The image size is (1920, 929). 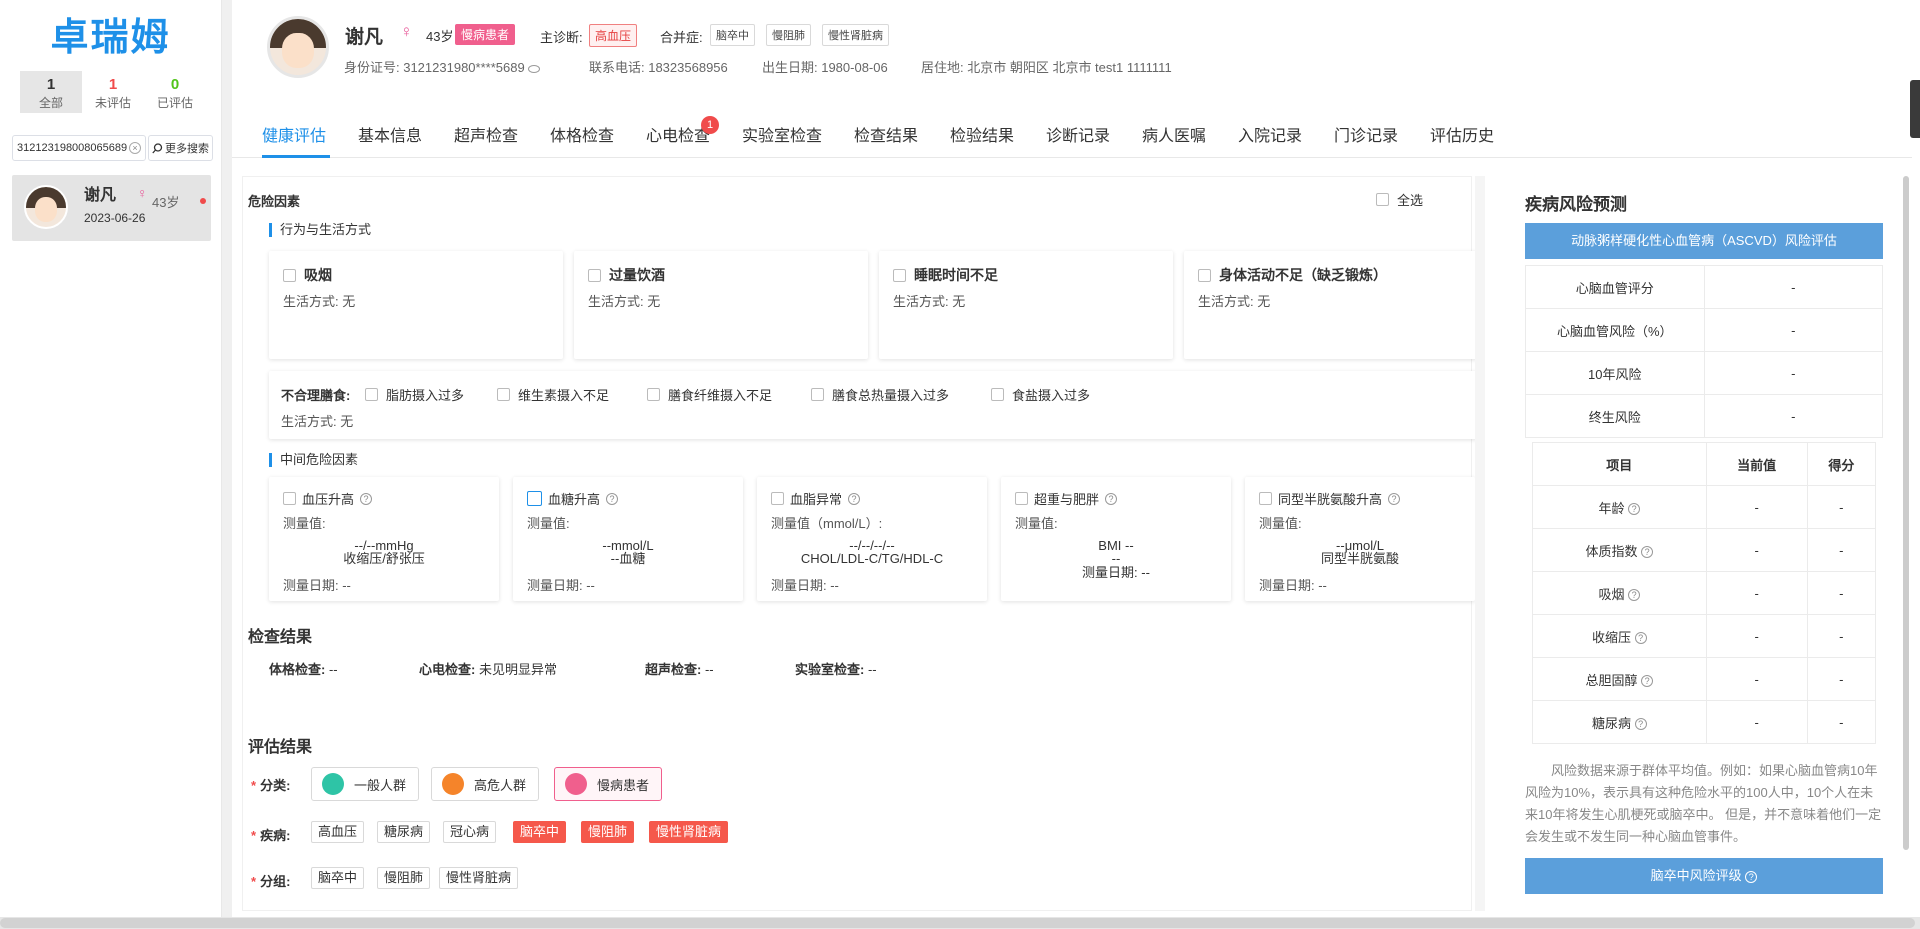 What do you see at coordinates (608, 832) in the screenshot?
I see `disease-chip-selected: 慢阻肺` at bounding box center [608, 832].